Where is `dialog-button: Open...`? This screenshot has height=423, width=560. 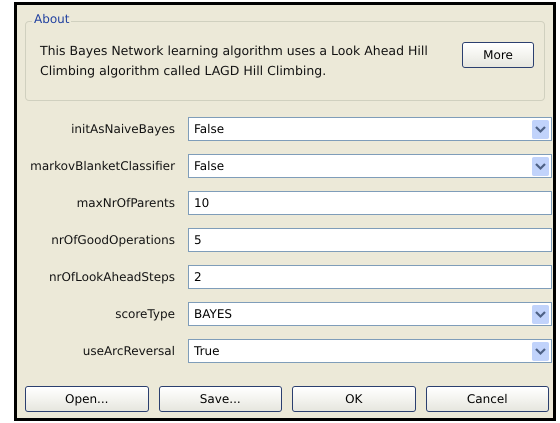 dialog-button: Open... is located at coordinates (86, 399).